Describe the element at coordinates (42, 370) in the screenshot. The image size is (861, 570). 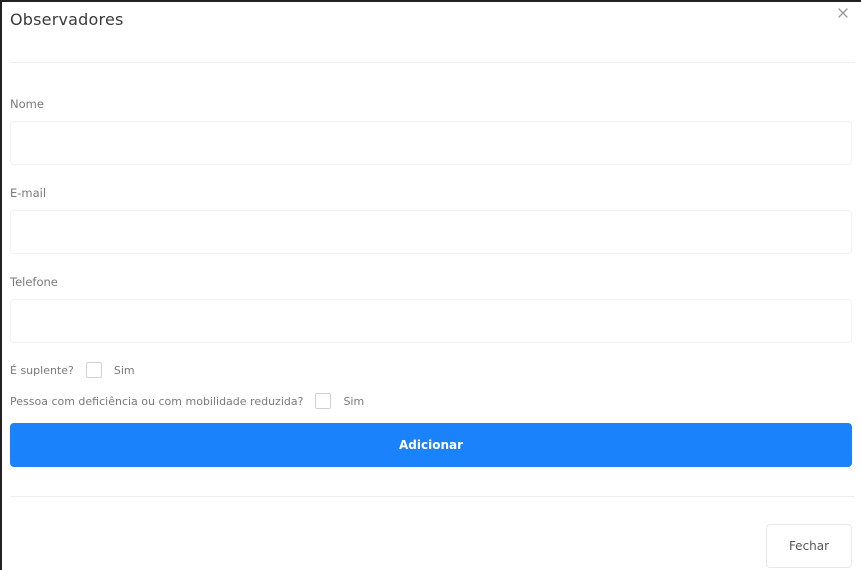
I see `substitute-label: É suplente?` at that location.